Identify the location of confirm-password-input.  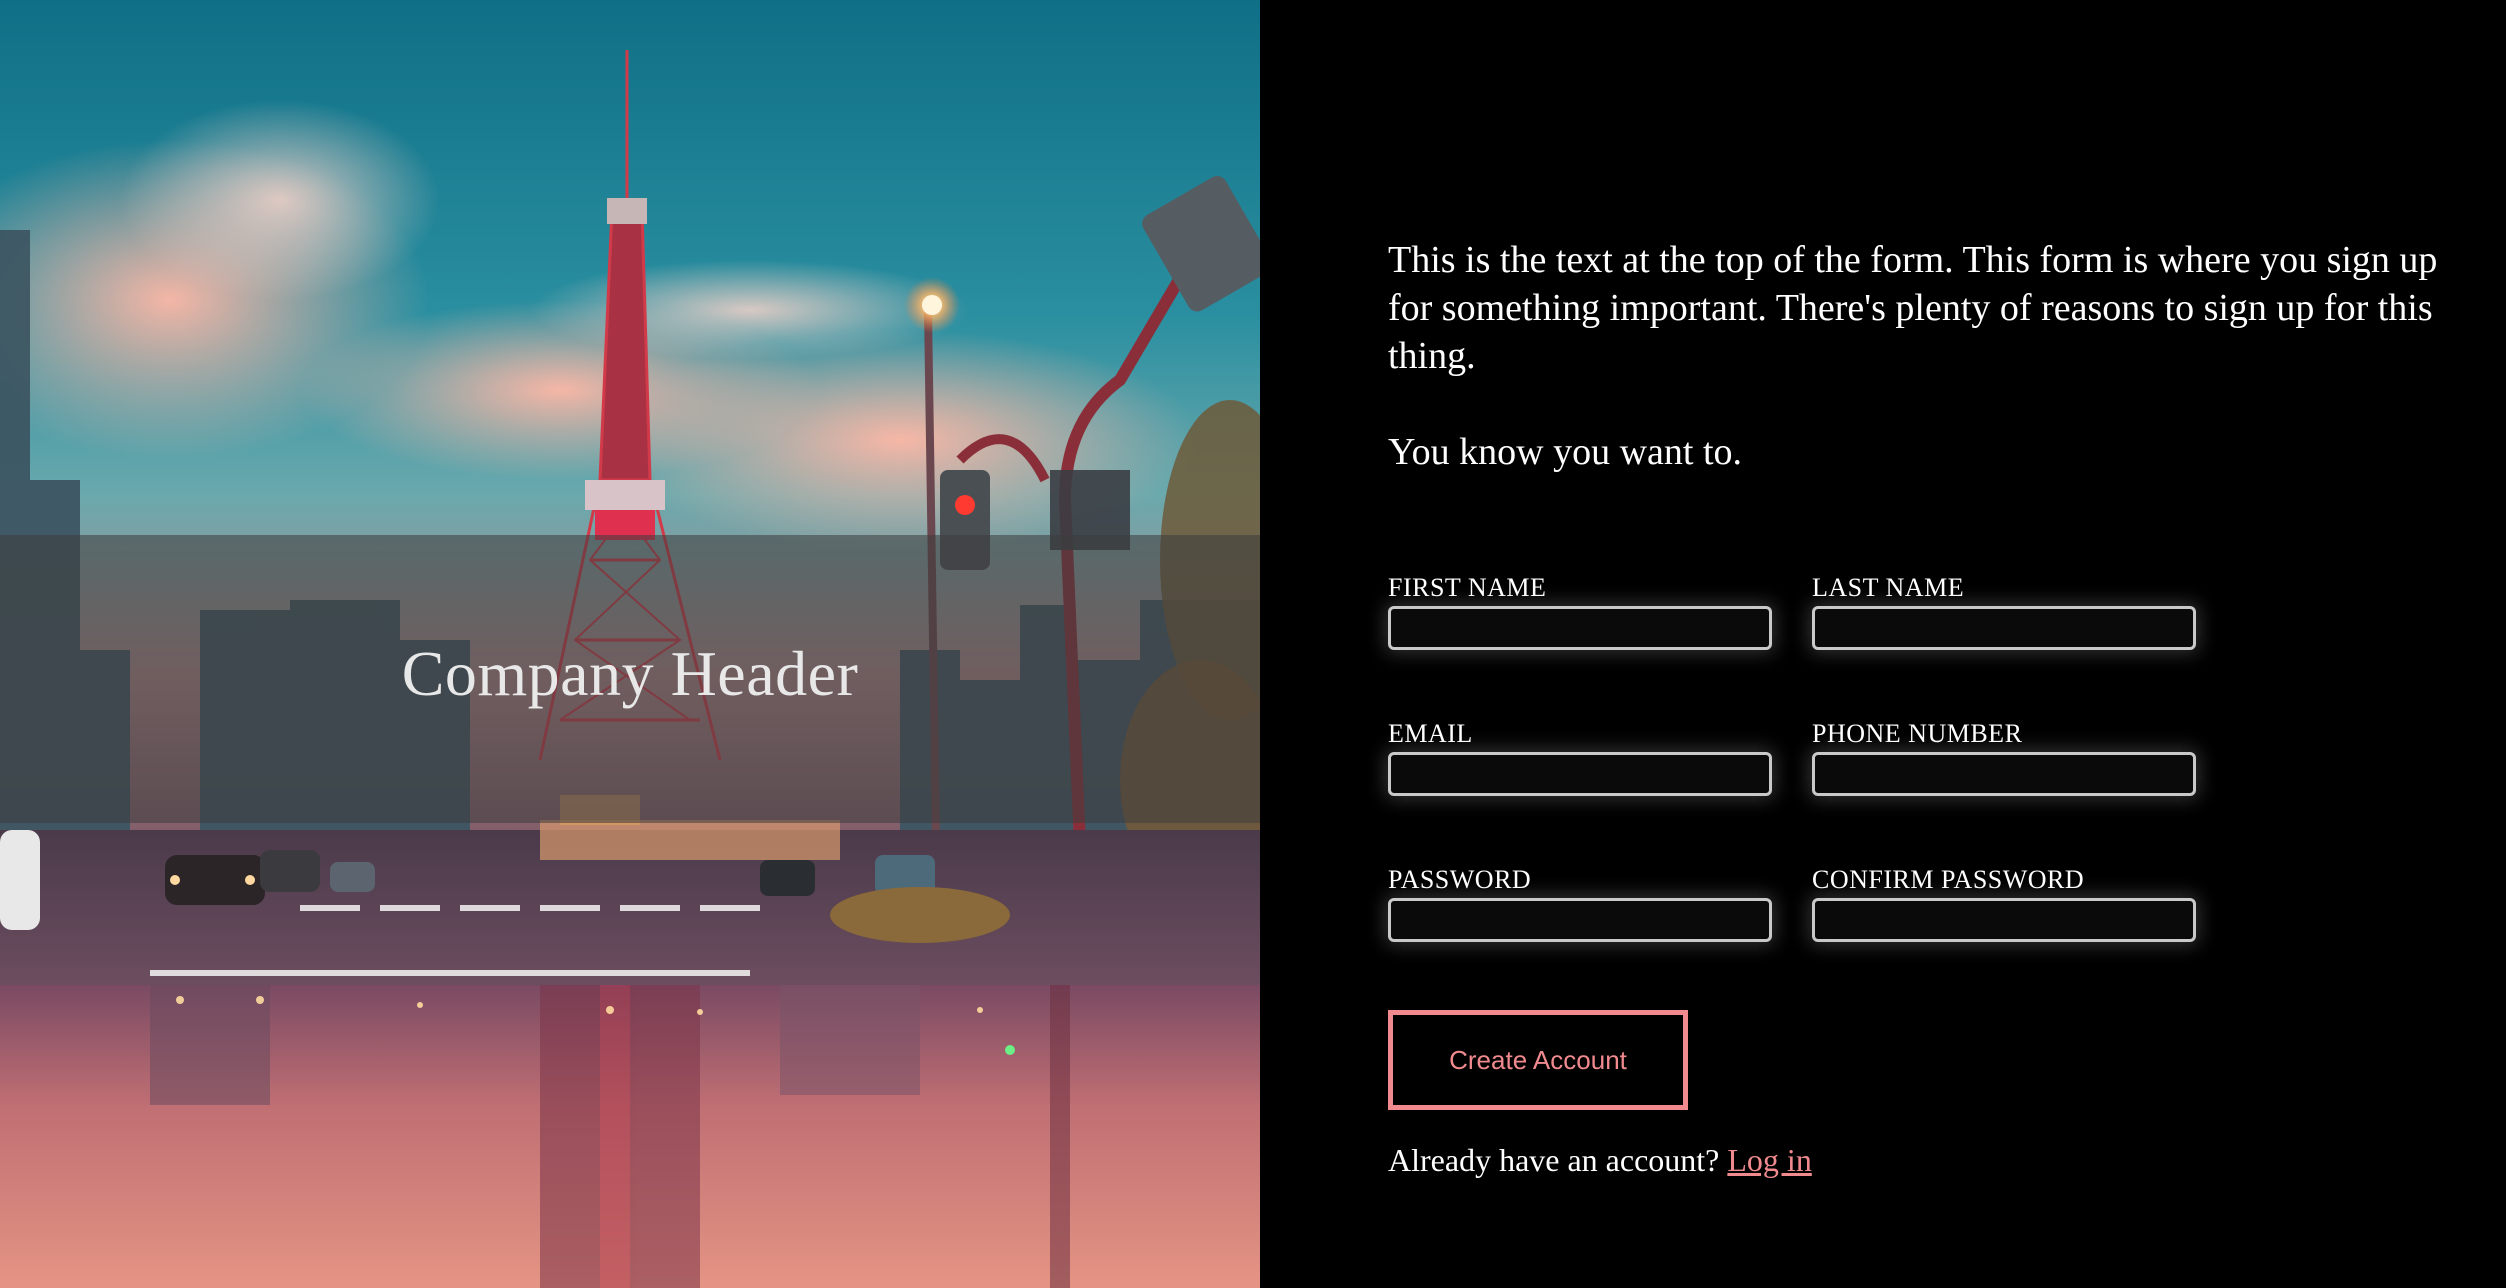
(2004, 920).